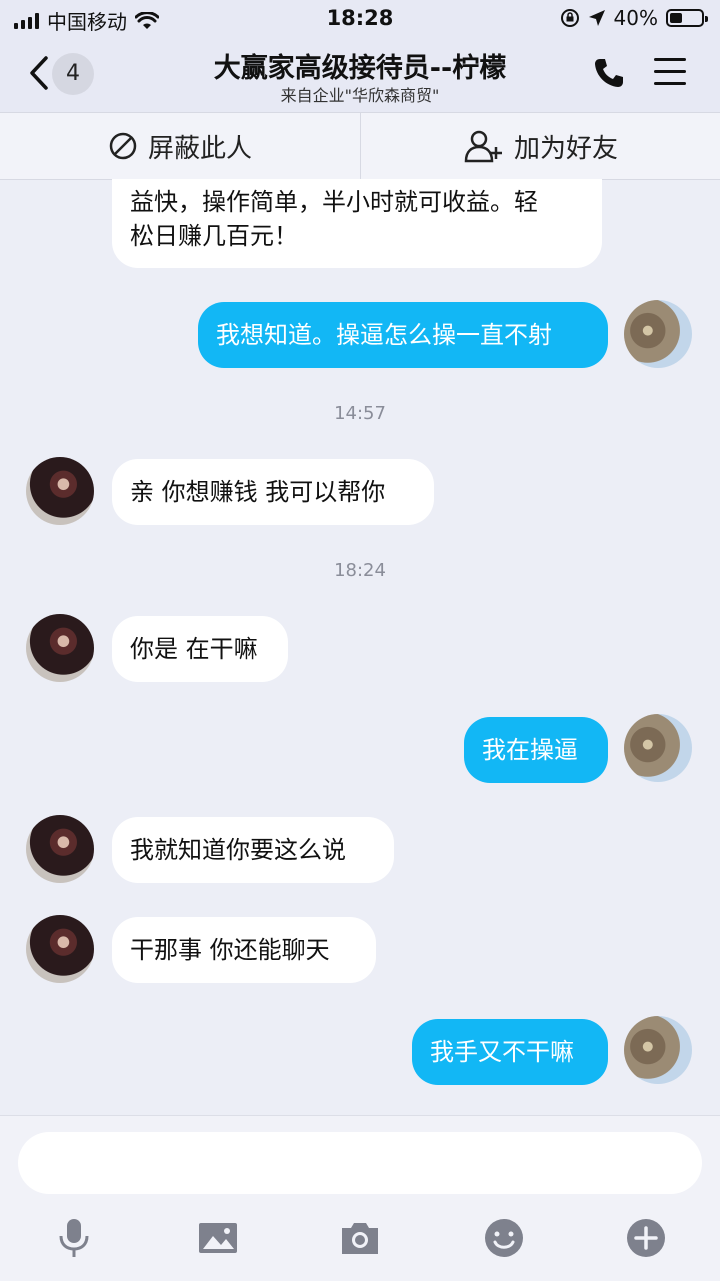 This screenshot has width=720, height=1281. I want to click on image-icon, so click(218, 1238).